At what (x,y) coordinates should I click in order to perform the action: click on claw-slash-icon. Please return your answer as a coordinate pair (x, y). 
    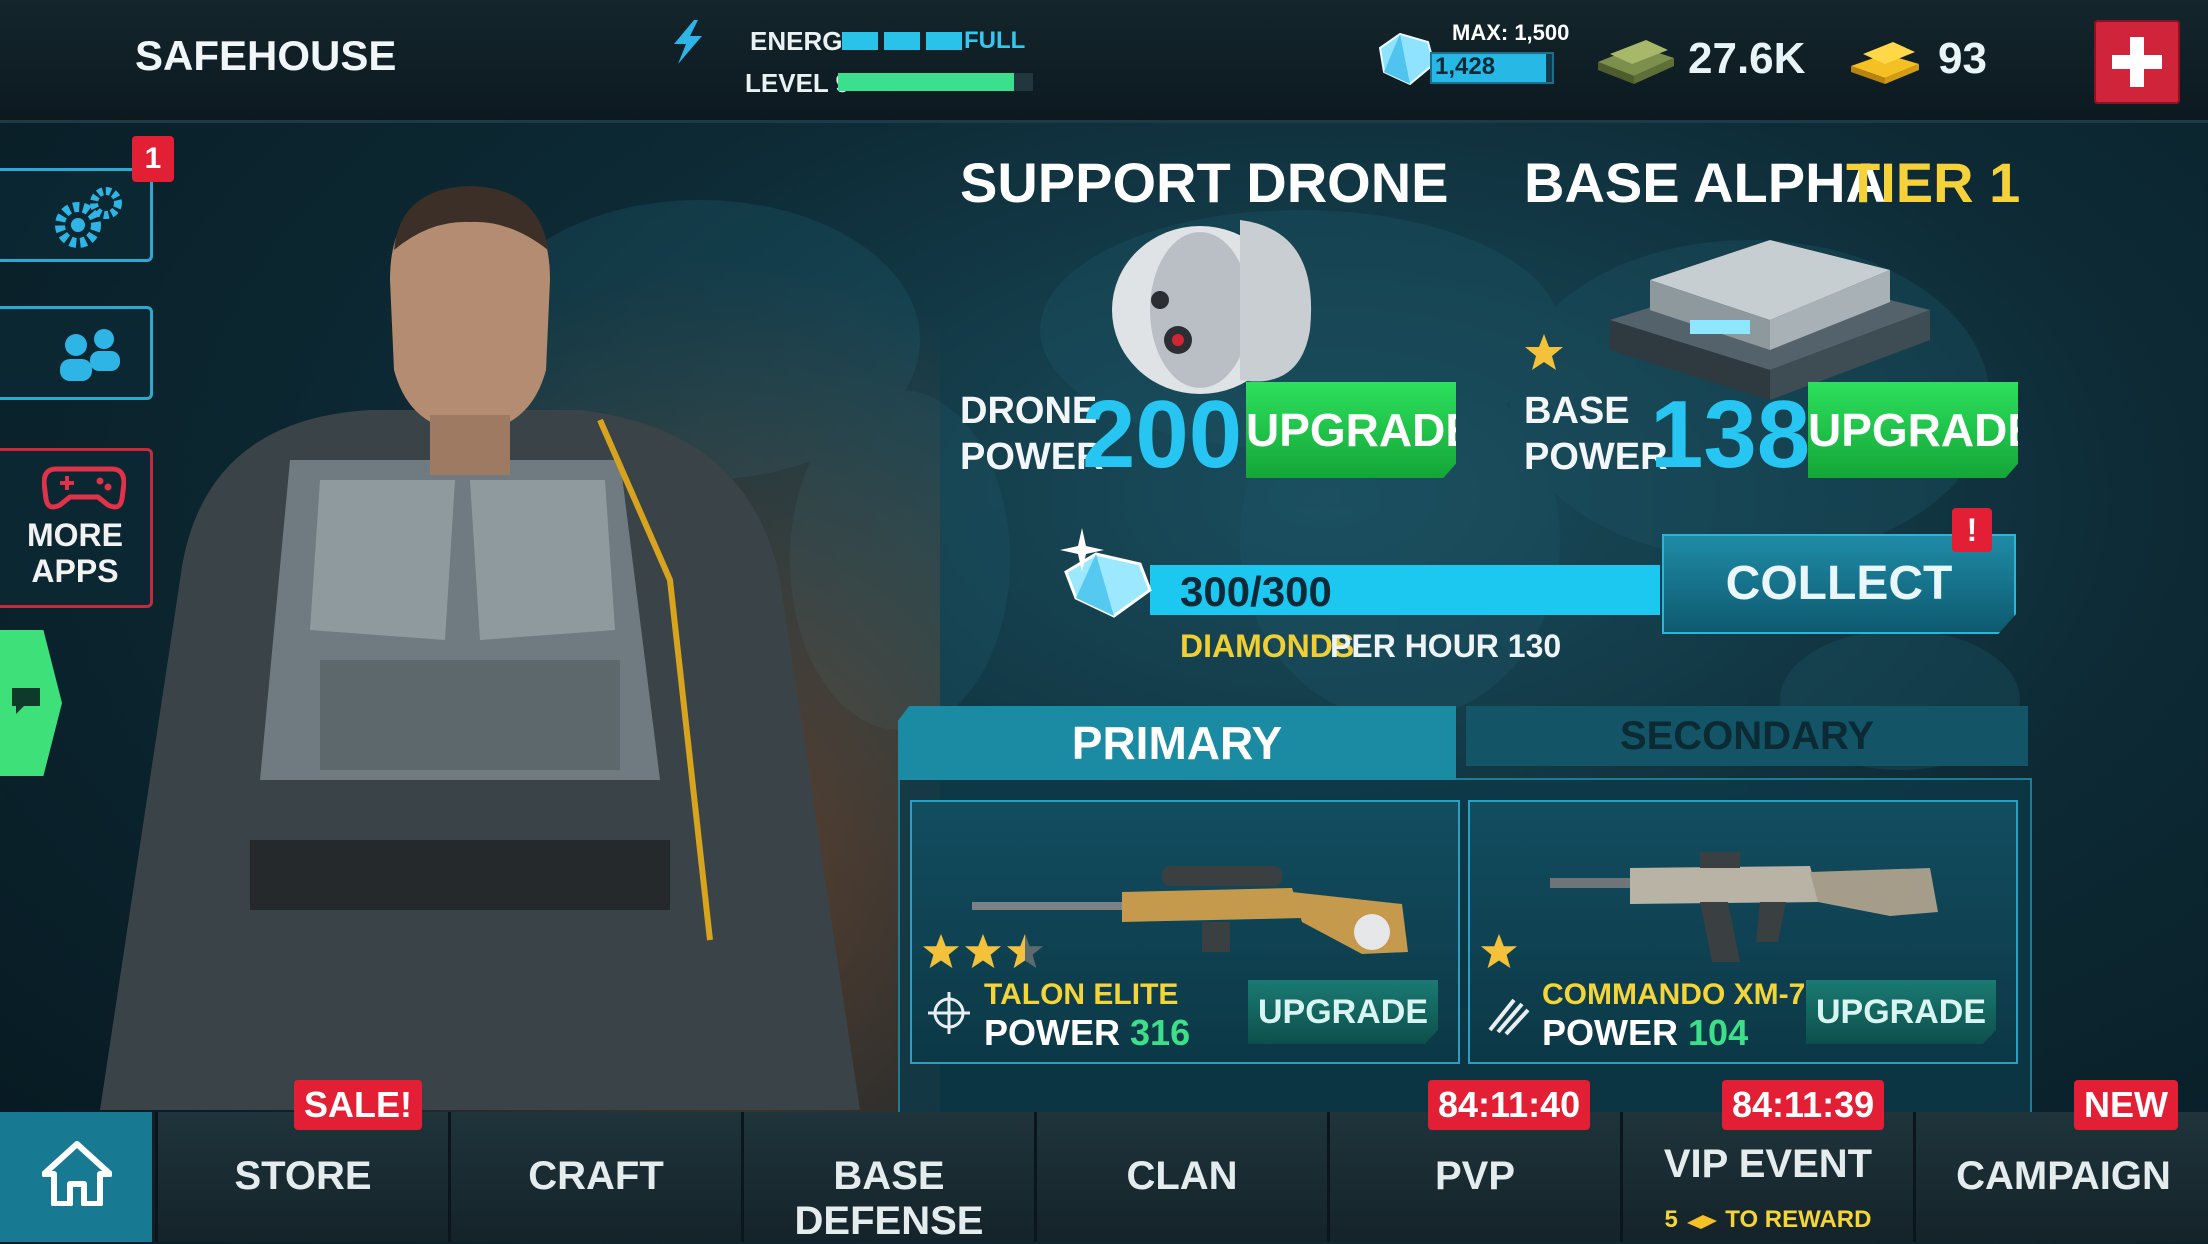
    Looking at the image, I should click on (1509, 1017).